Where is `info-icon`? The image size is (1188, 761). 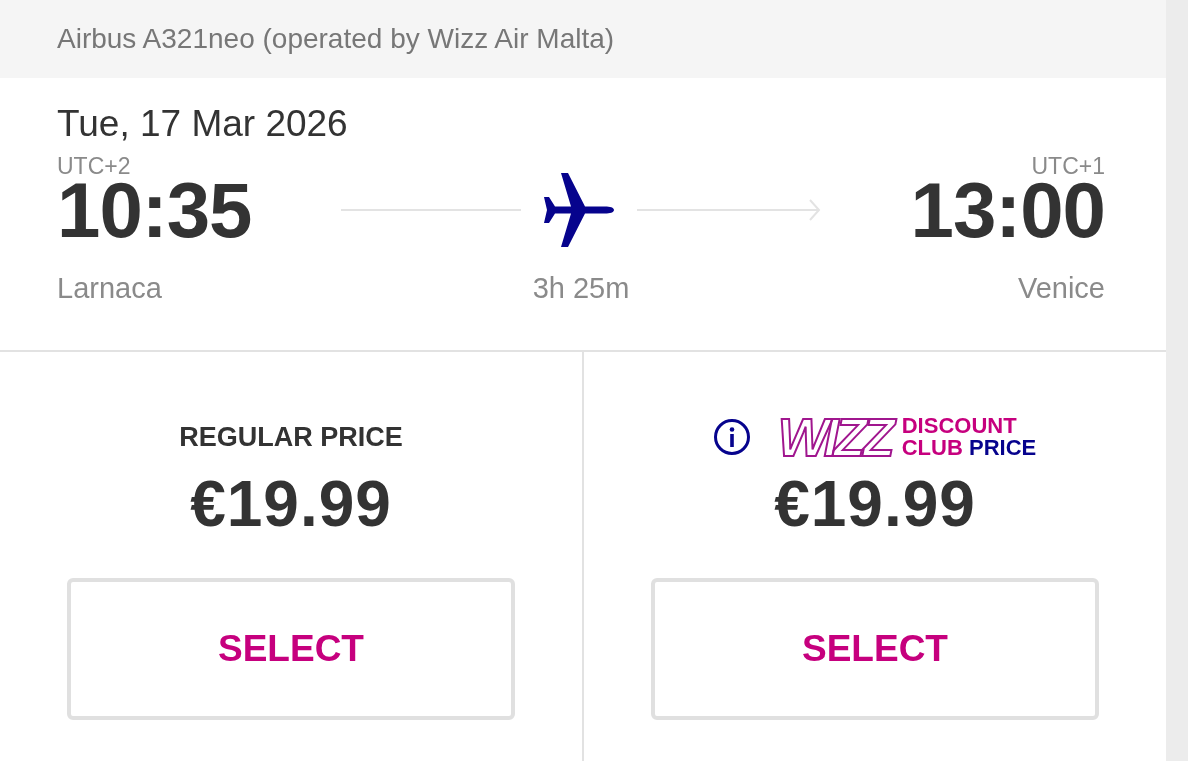
info-icon is located at coordinates (731, 437).